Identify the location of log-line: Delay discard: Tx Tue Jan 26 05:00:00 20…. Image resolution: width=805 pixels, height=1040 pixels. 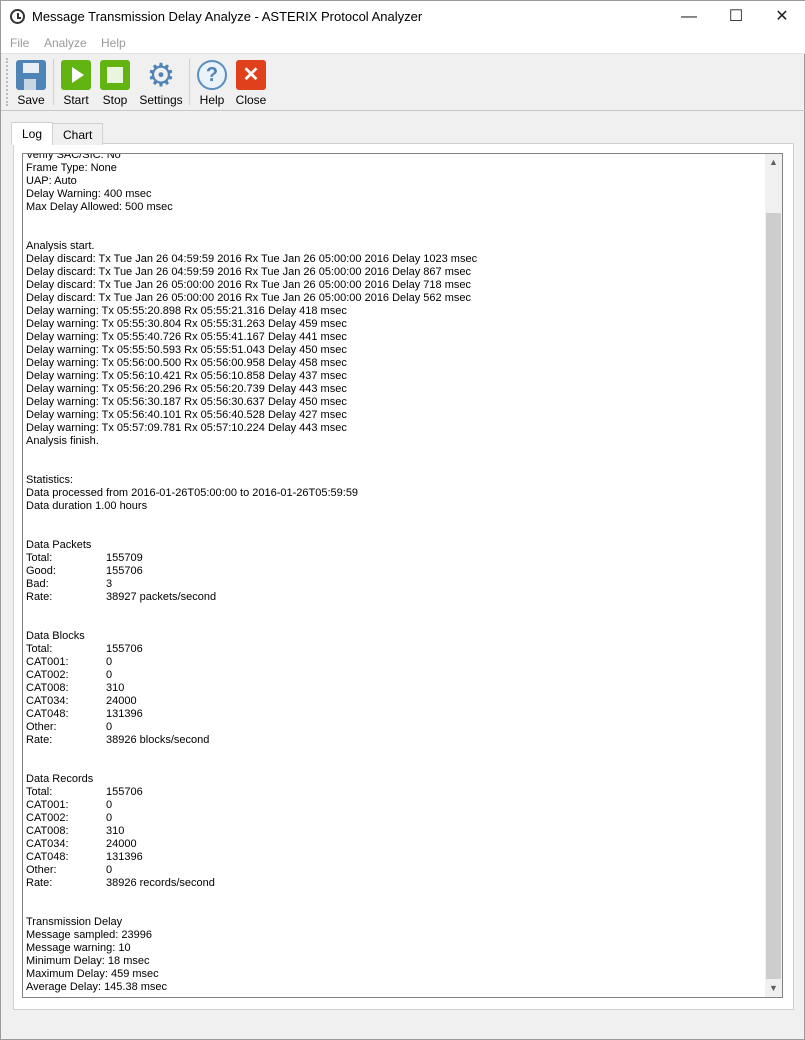
(248, 285).